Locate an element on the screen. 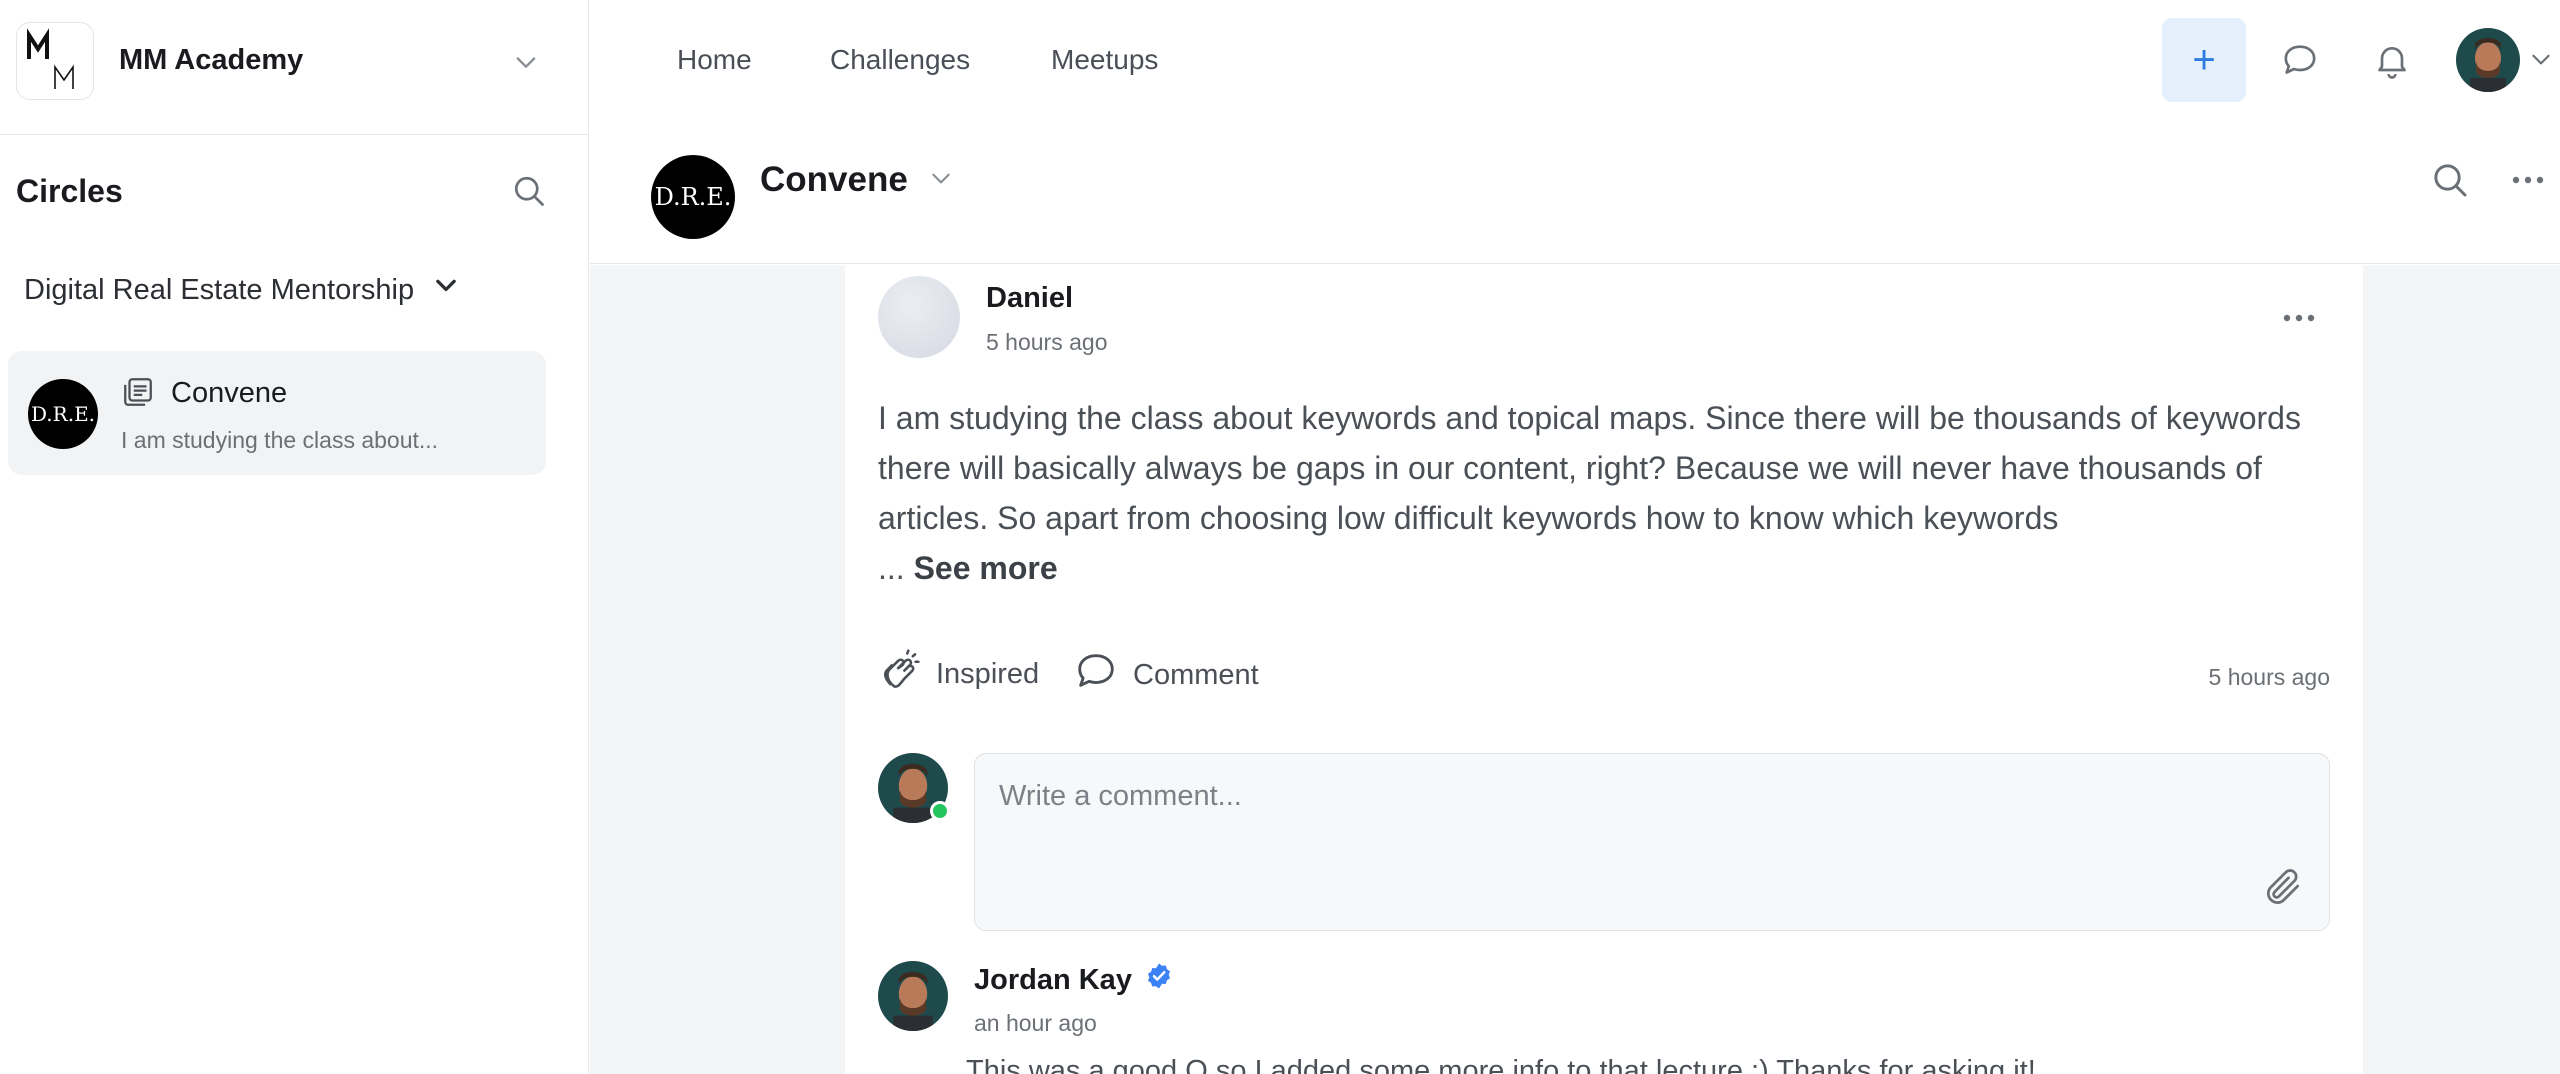  space-group-label: Digital Real Estate Mentorship is located at coordinates (219, 289).